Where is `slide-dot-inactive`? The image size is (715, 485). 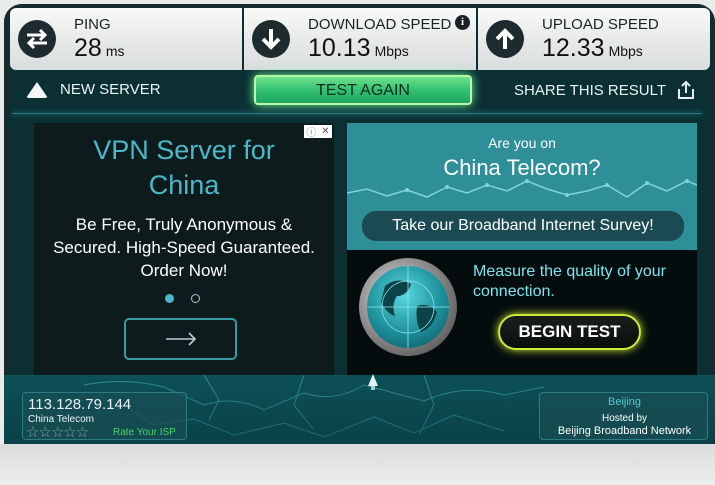
slide-dot-inactive is located at coordinates (195, 298).